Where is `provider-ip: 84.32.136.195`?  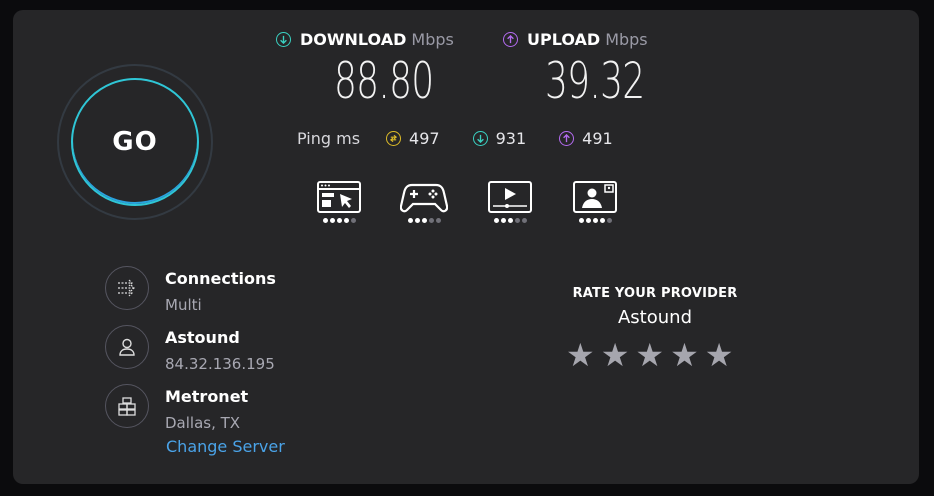
provider-ip: 84.32.136.195 is located at coordinates (220, 364).